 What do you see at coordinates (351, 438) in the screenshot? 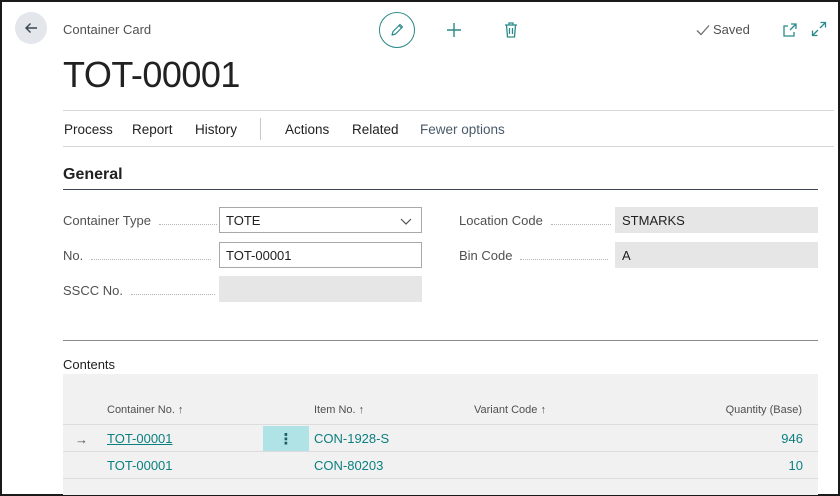
I see `row-1-item-no: CON-1928-S` at bounding box center [351, 438].